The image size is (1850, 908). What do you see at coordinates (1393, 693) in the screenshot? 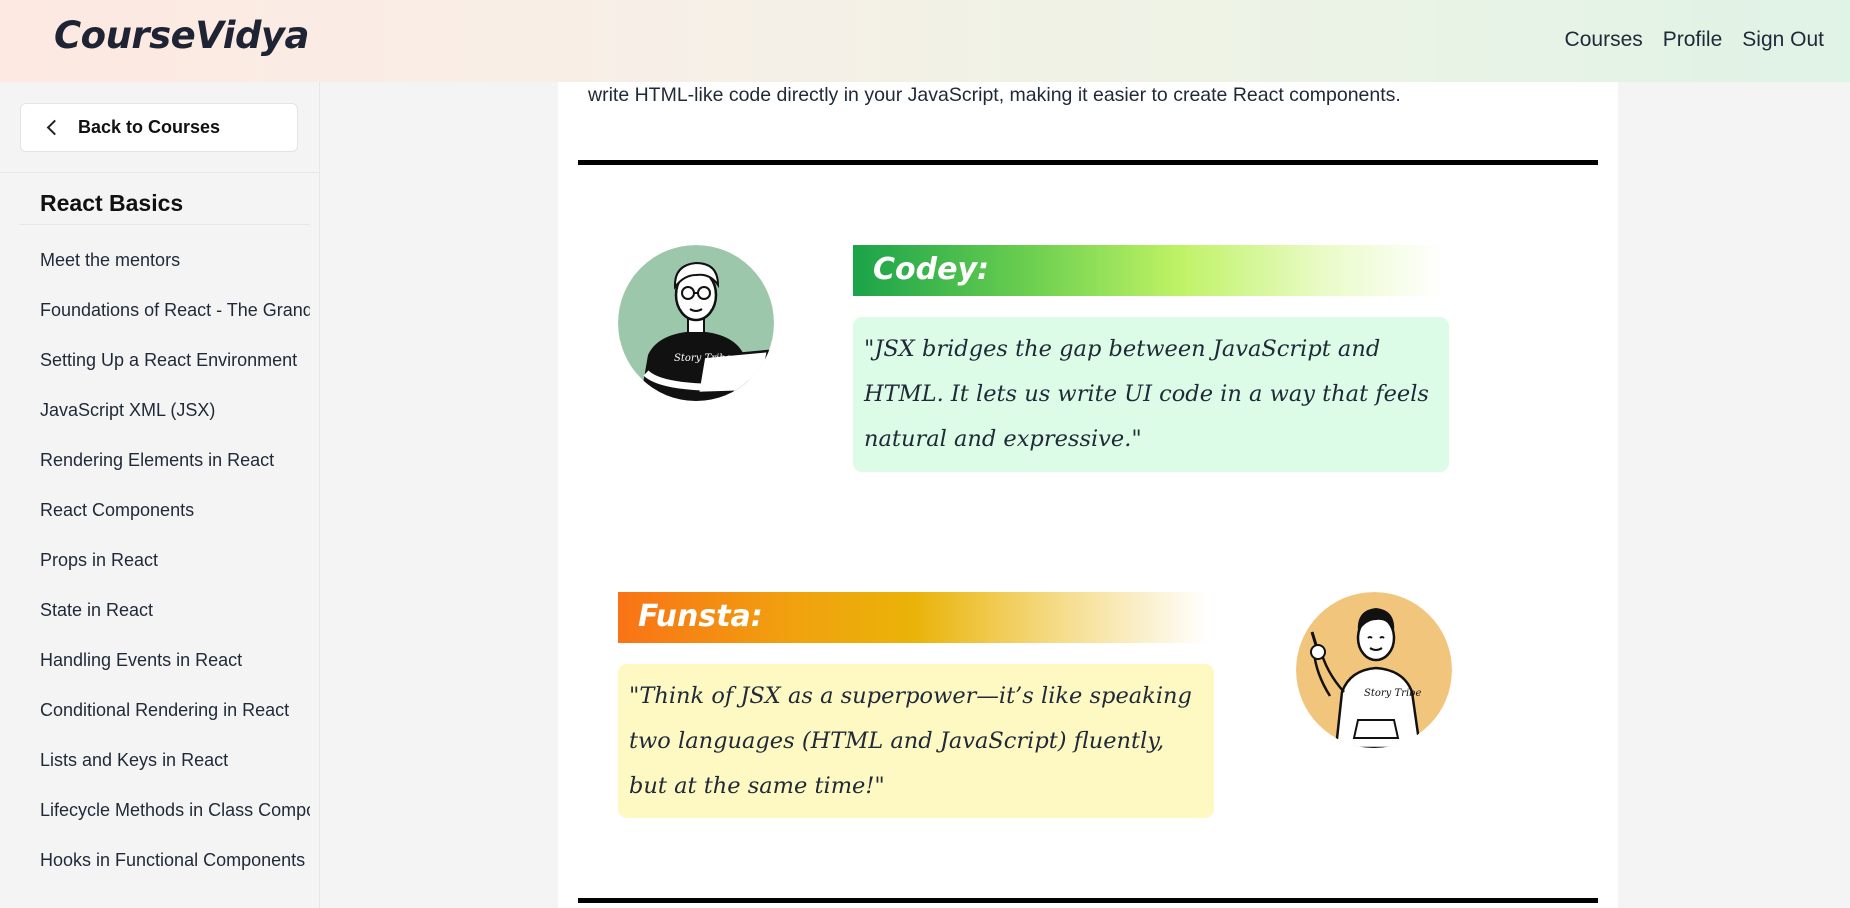
I see `funsta-shirt-text: Story Tribe` at bounding box center [1393, 693].